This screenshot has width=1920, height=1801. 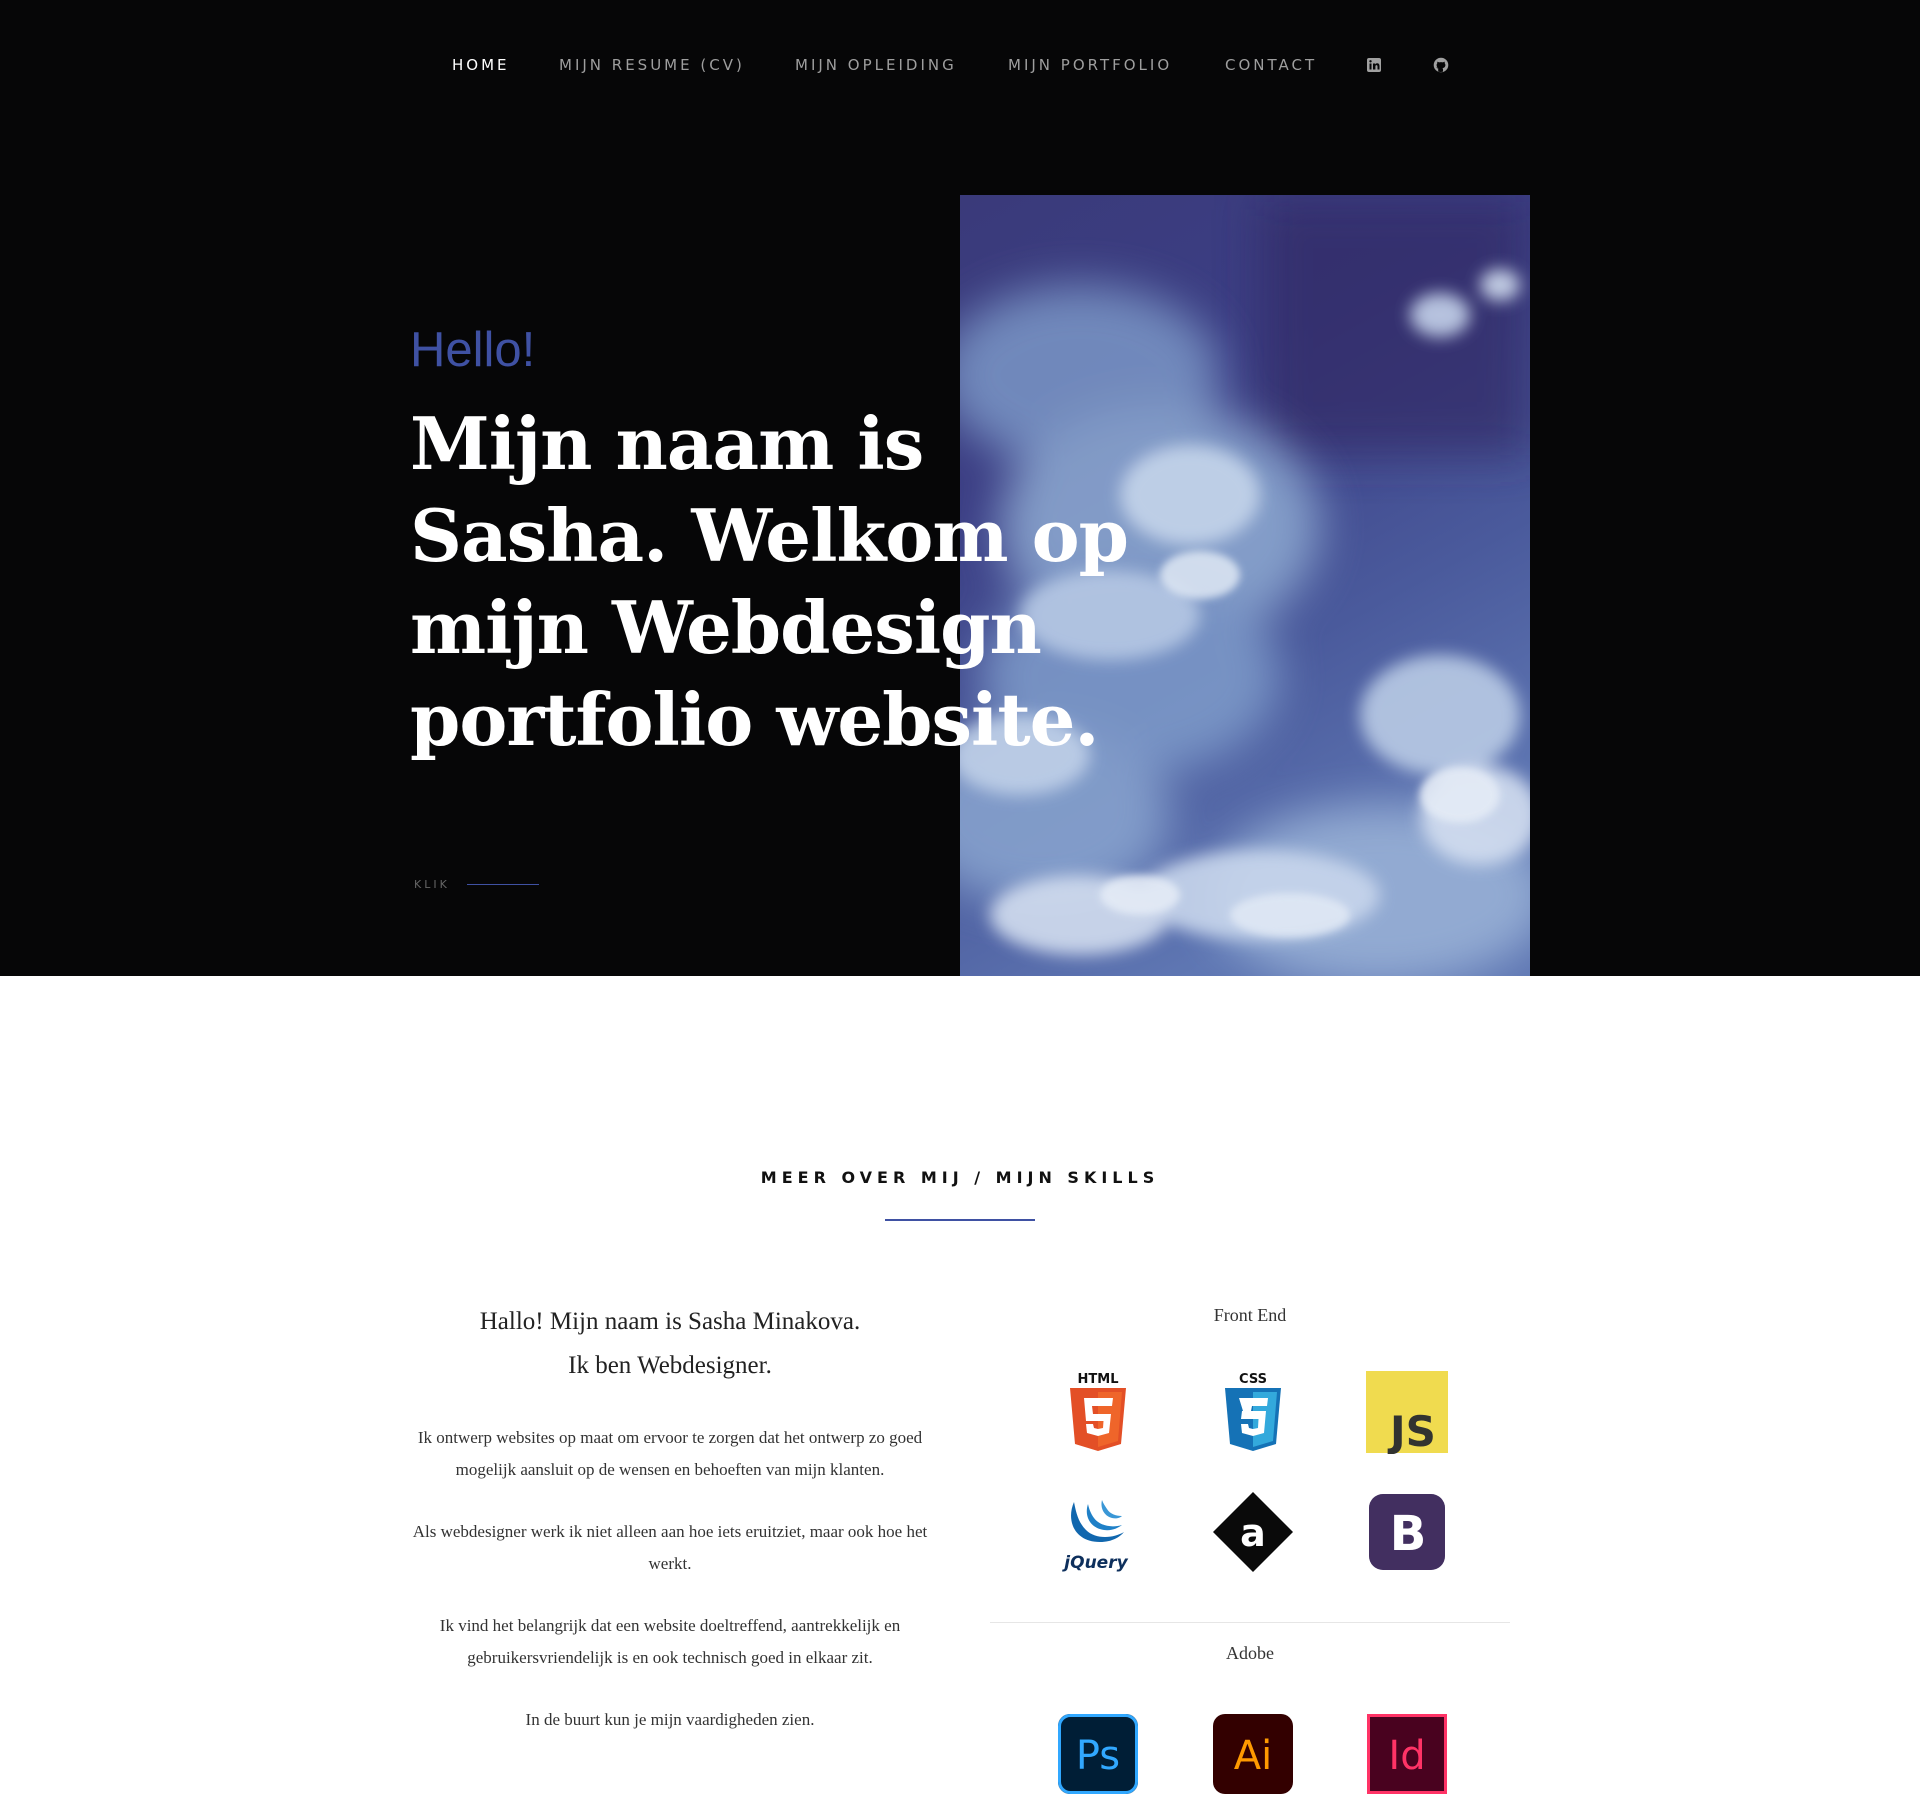 I want to click on html5-logo: HTML, so click(x=1098, y=1412).